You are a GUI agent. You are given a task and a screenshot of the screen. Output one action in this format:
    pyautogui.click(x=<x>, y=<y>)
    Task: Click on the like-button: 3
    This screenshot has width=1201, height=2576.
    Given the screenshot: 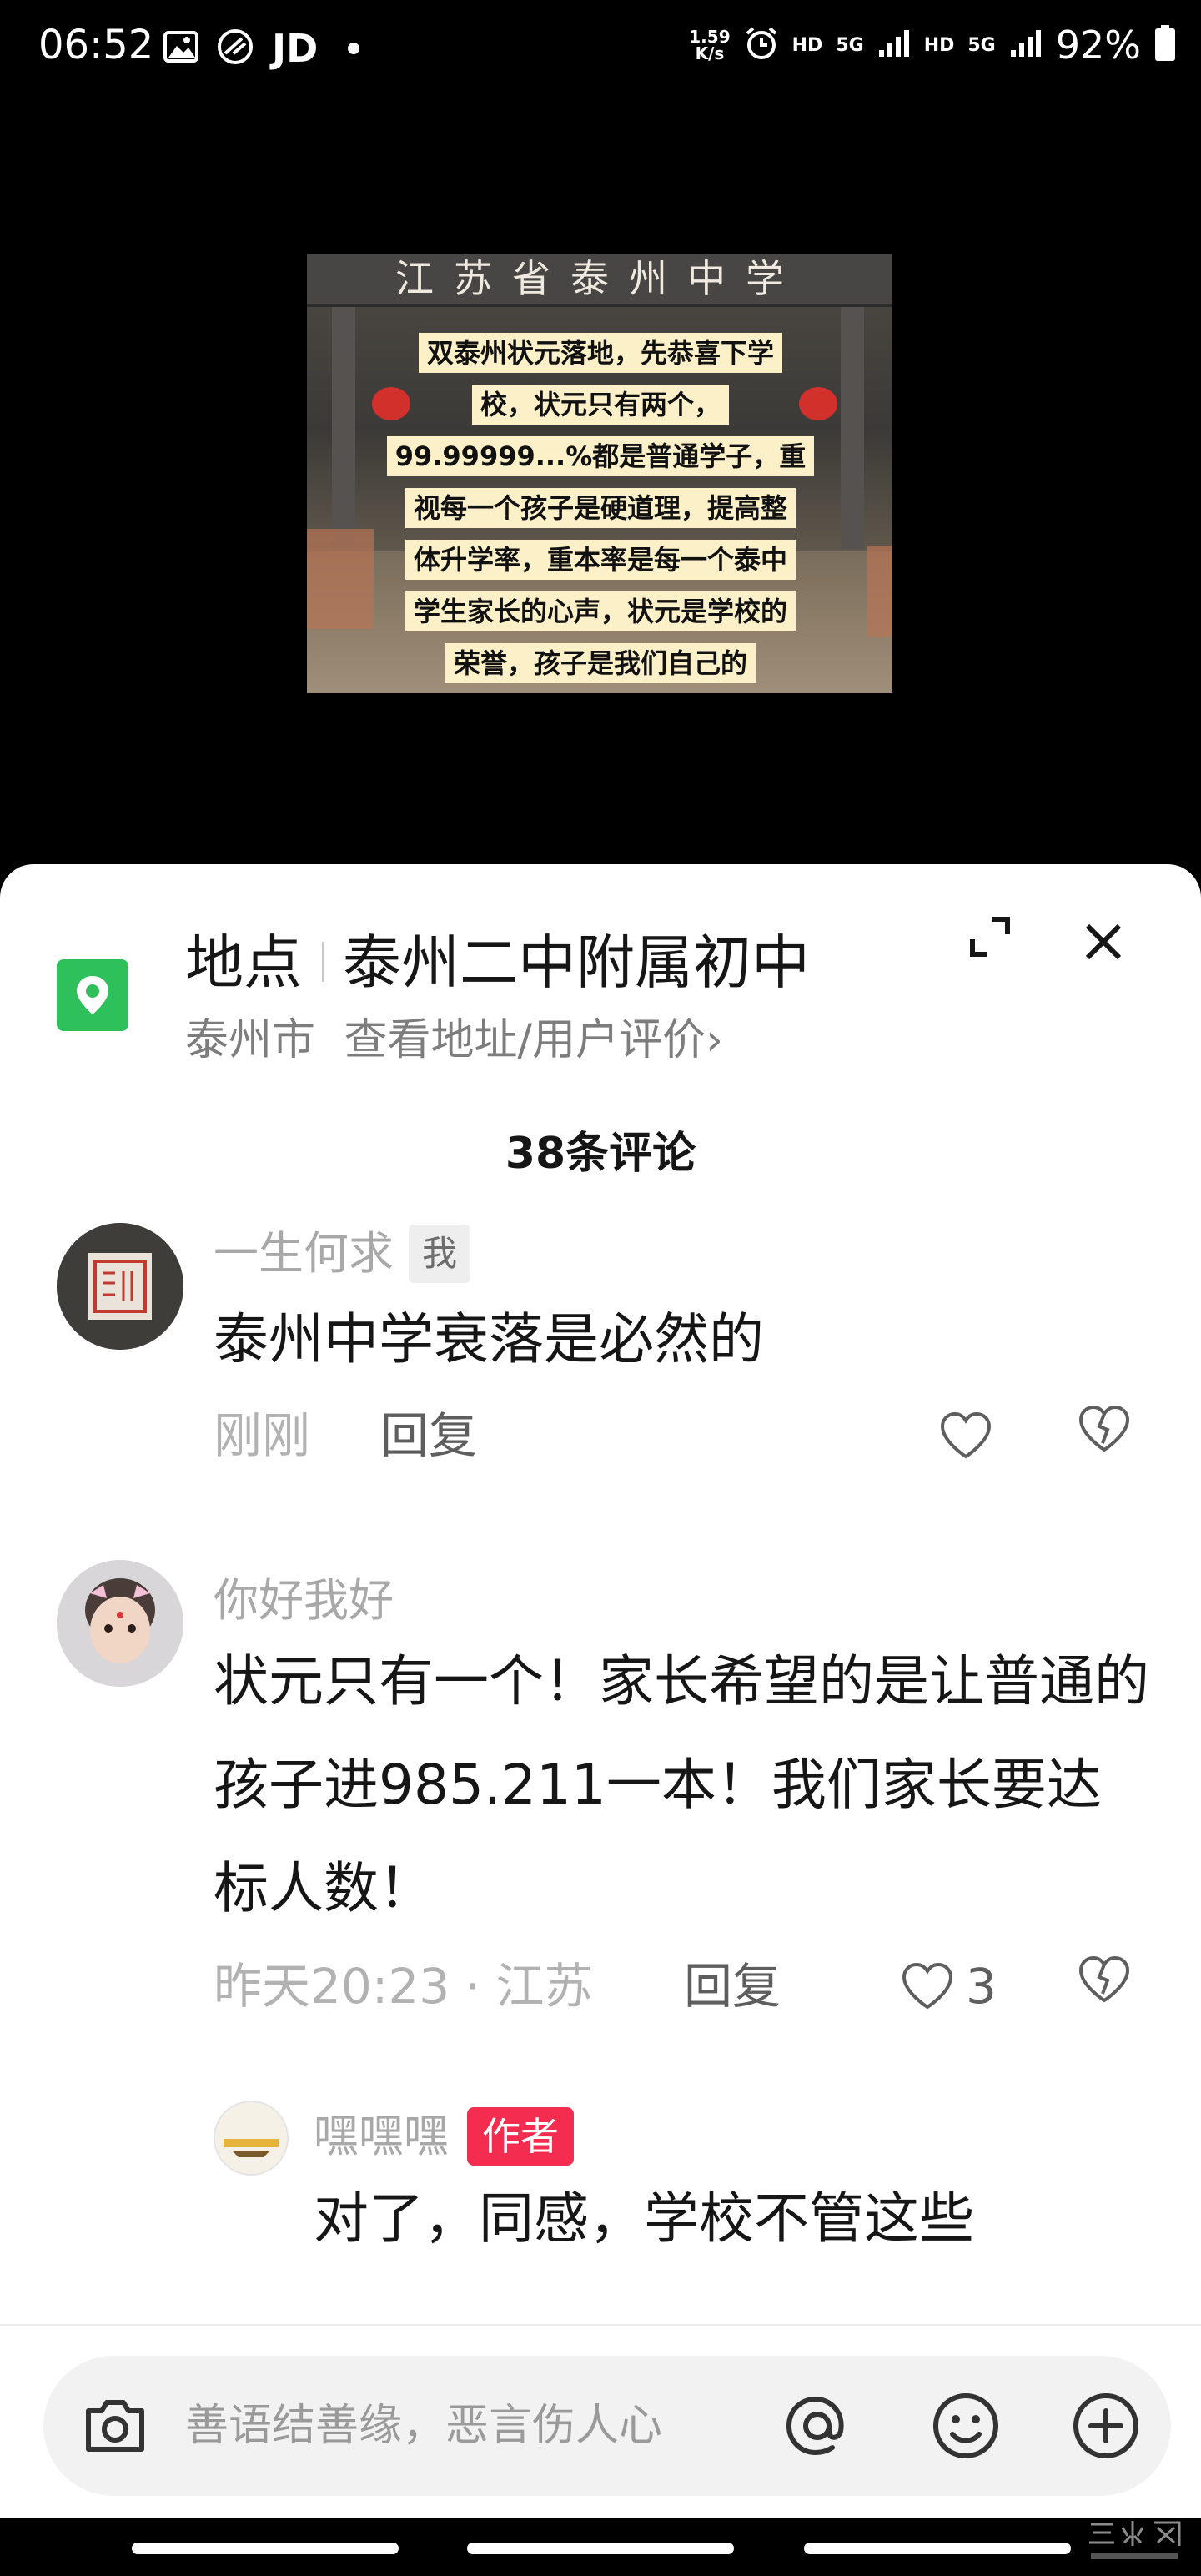 What is the action you would take?
    pyautogui.click(x=949, y=1986)
    